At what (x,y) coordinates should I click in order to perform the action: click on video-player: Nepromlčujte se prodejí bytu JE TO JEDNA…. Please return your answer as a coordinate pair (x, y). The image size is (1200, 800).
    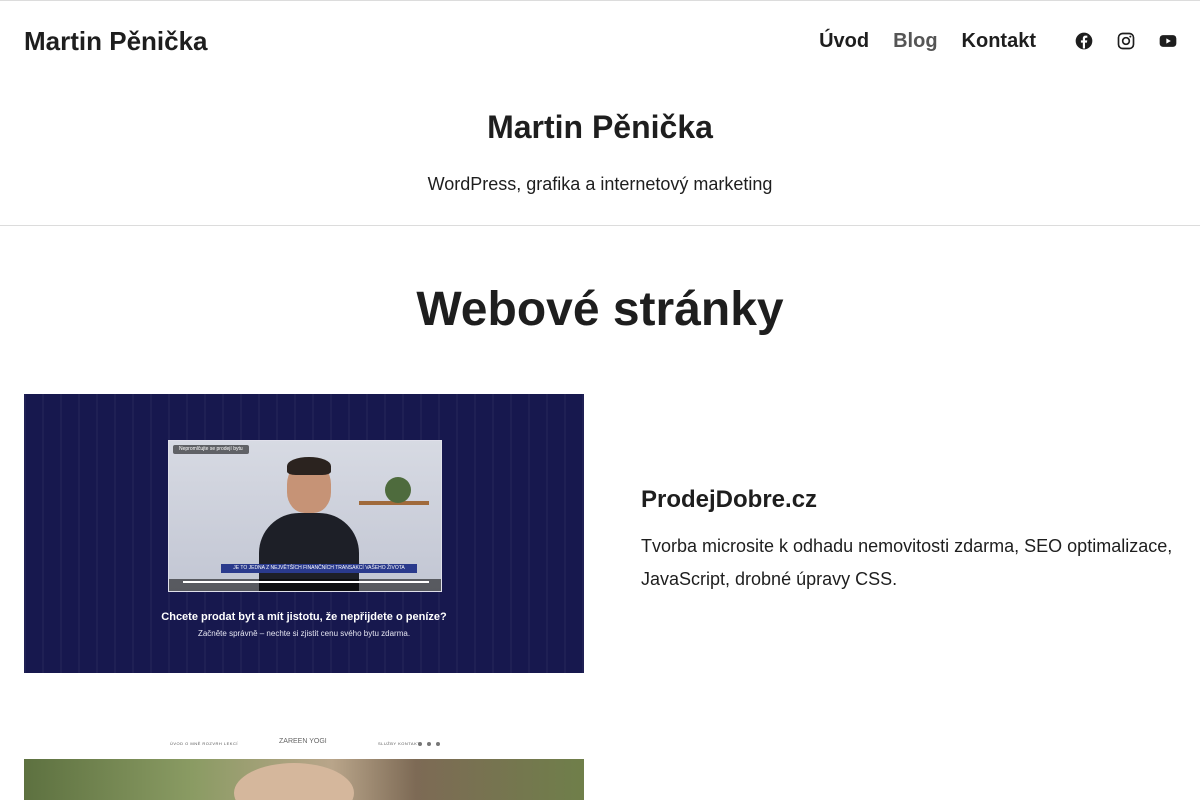
    Looking at the image, I should click on (305, 516).